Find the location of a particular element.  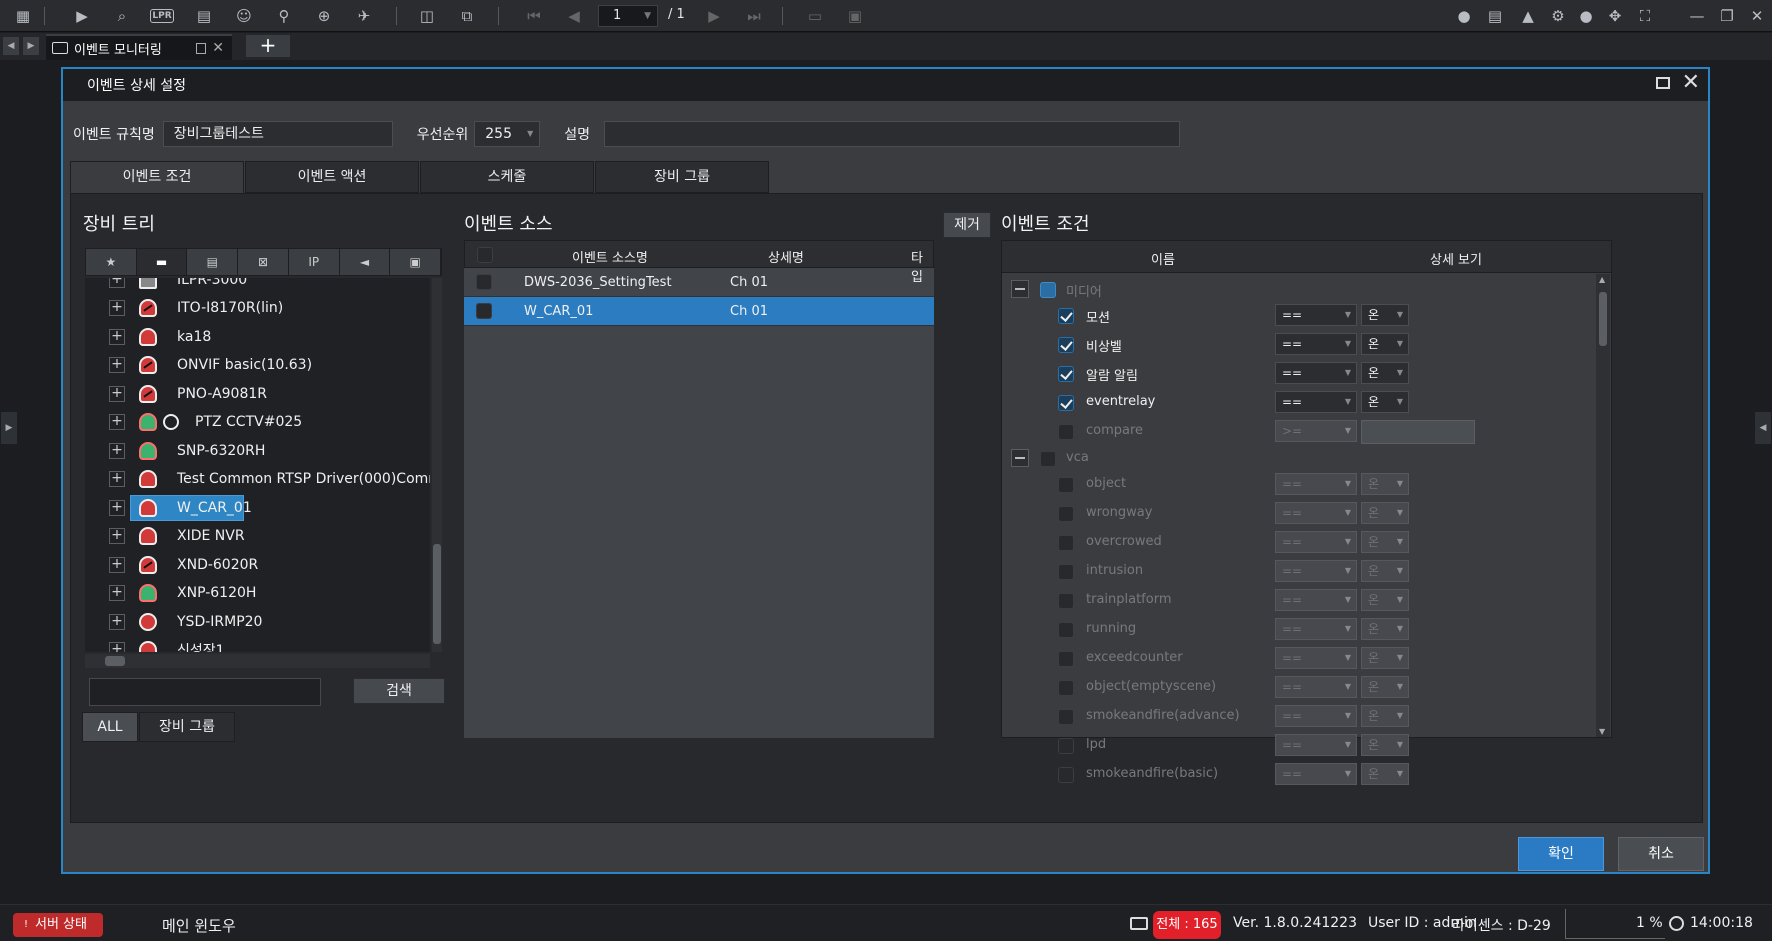

fullscreen-icon: ⛶ is located at coordinates (1645, 16).